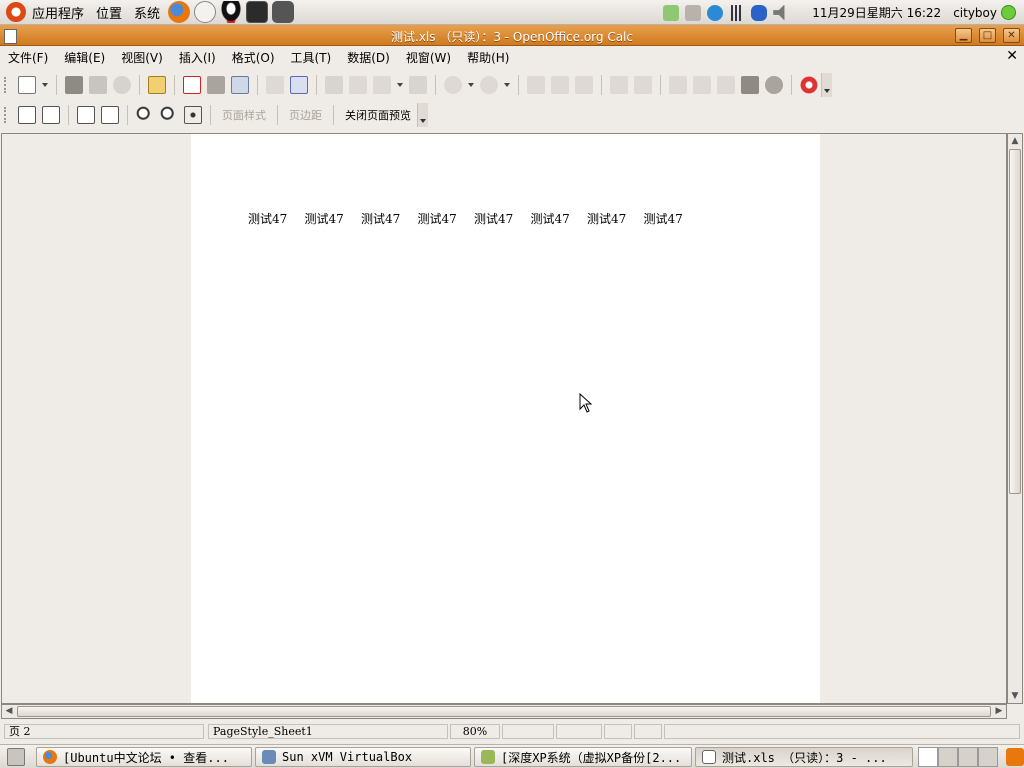 The image size is (1024, 768). What do you see at coordinates (1015, 141) in the screenshot?
I see `scroll-up-arrow-icon: ▲` at bounding box center [1015, 141].